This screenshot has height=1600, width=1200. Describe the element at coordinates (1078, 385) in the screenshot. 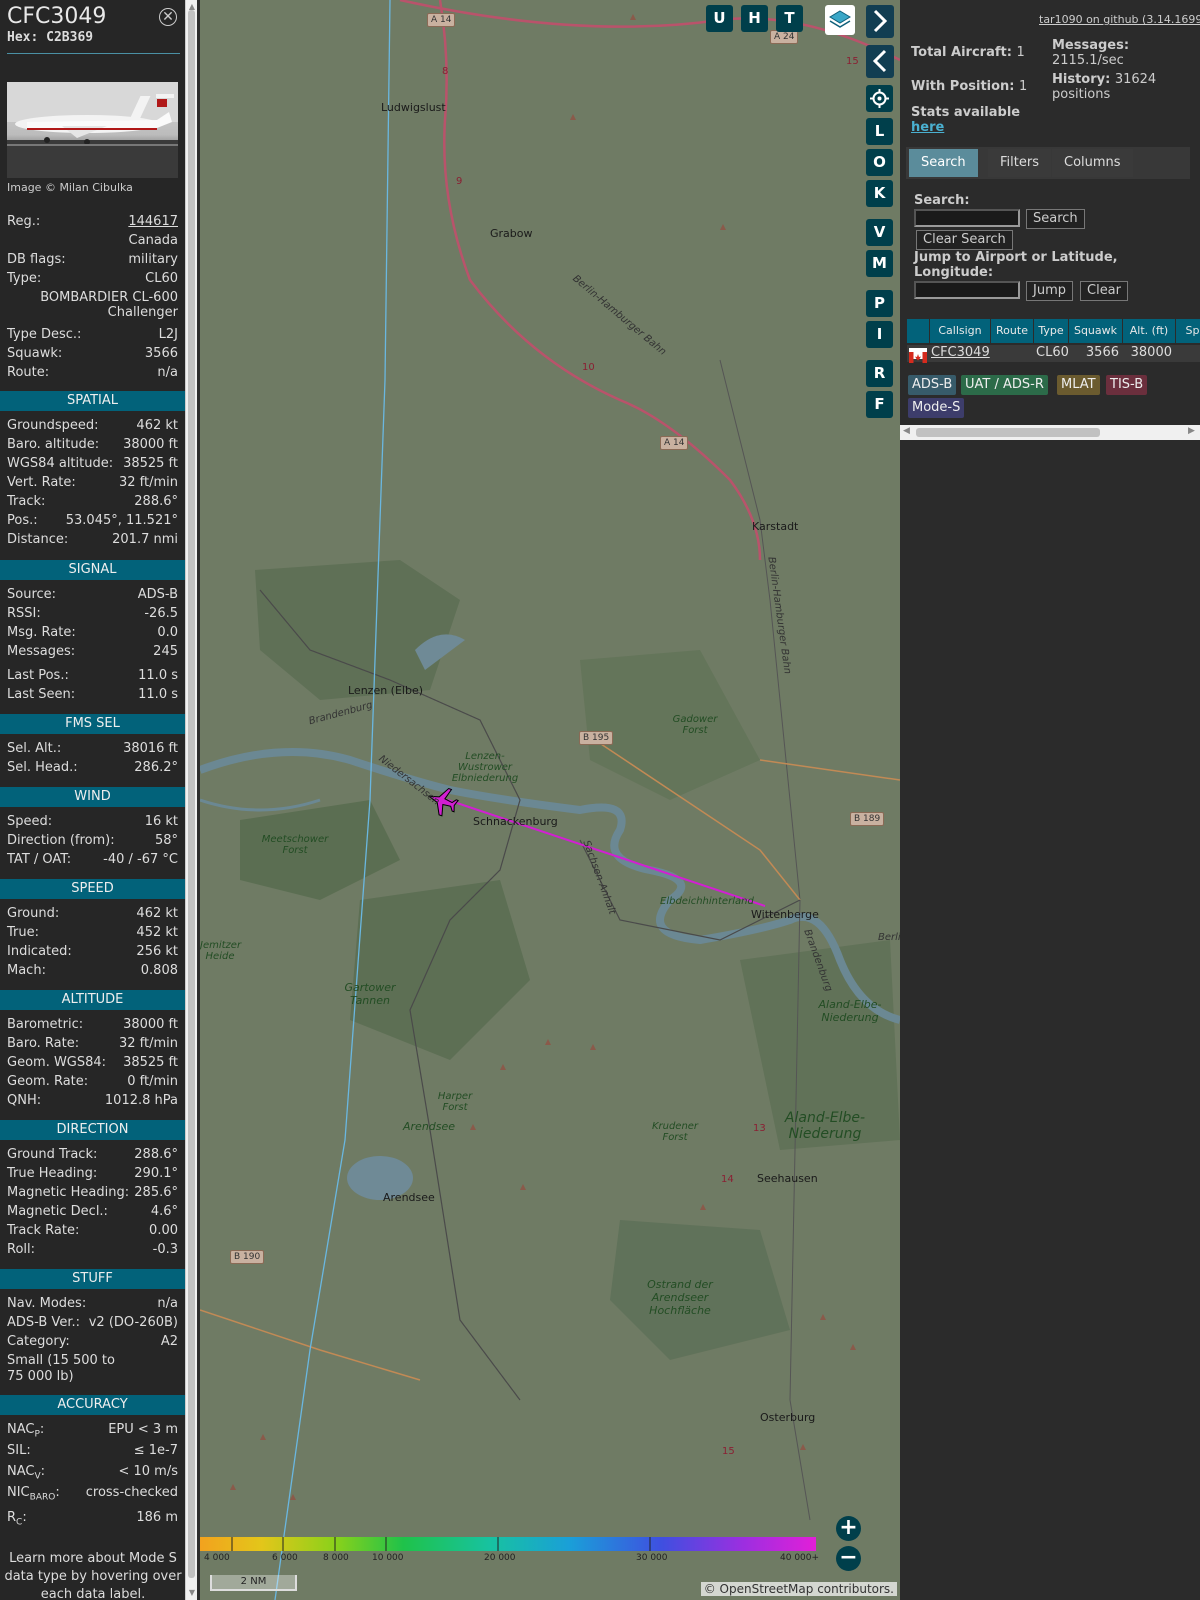

I see `legend-mlat: MLAT` at that location.